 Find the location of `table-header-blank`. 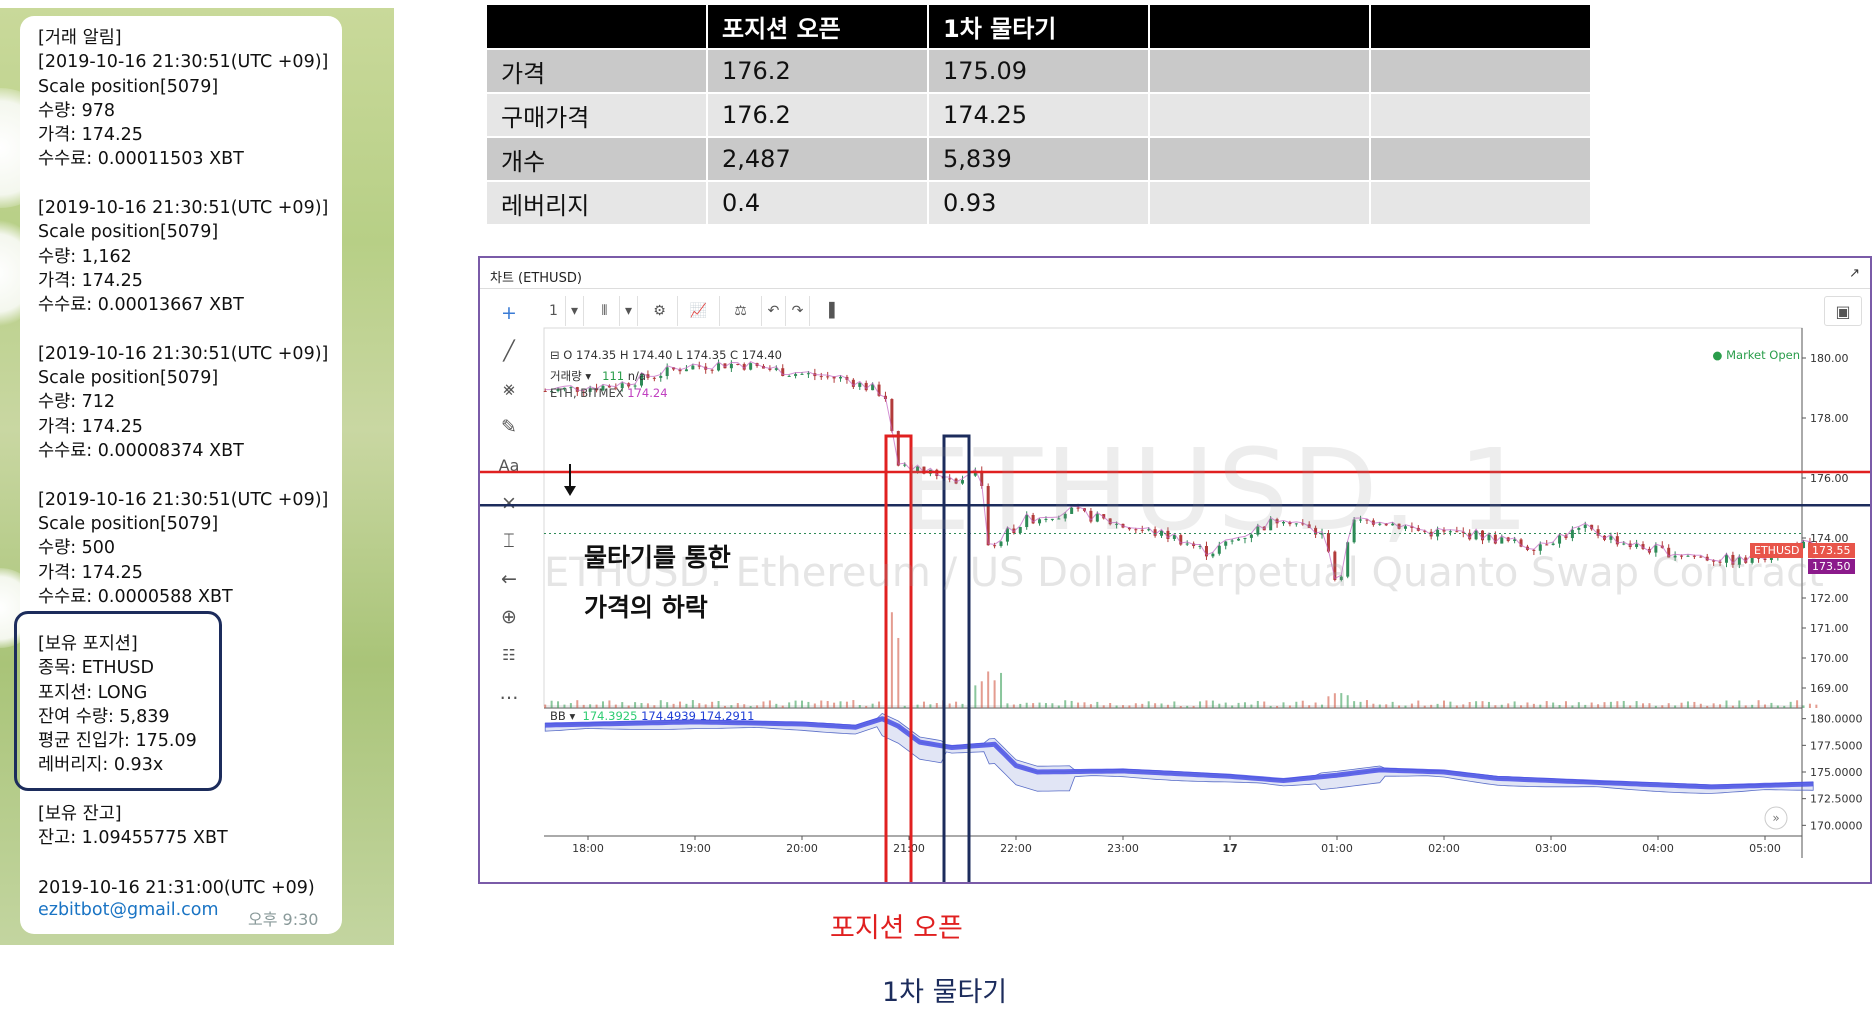

table-header-blank is located at coordinates (596, 26).